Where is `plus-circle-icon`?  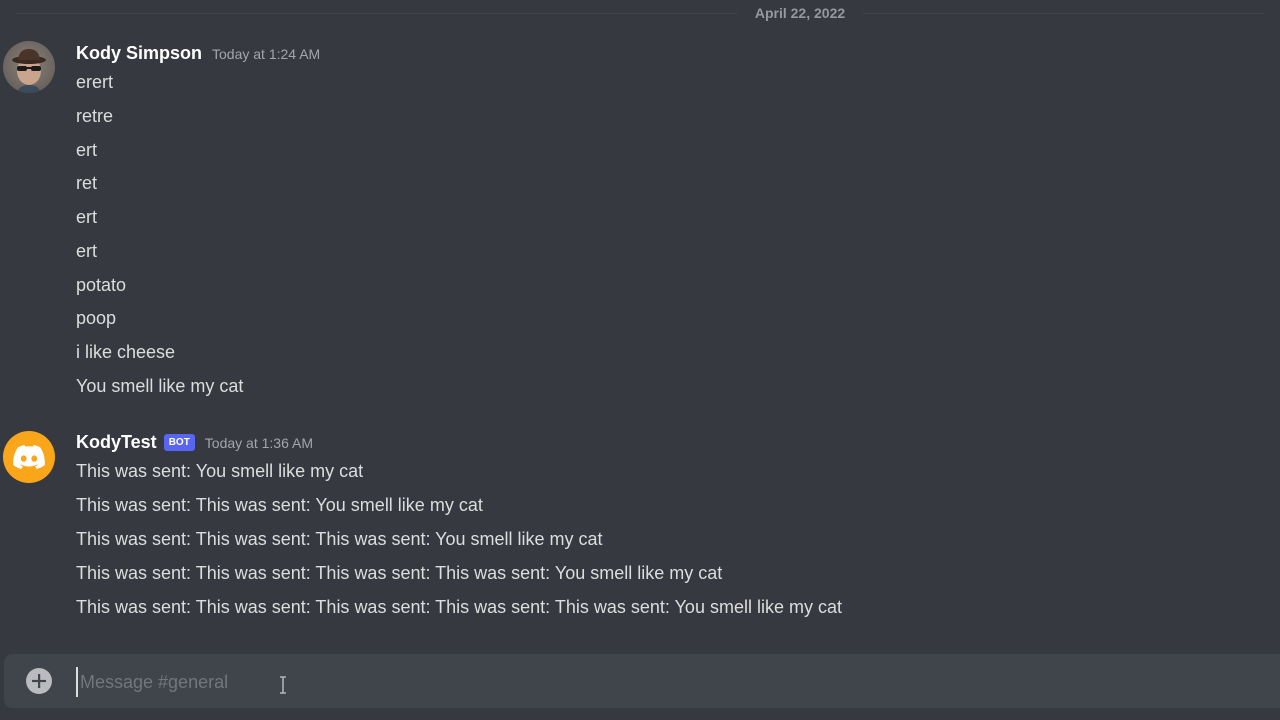 plus-circle-icon is located at coordinates (39, 681).